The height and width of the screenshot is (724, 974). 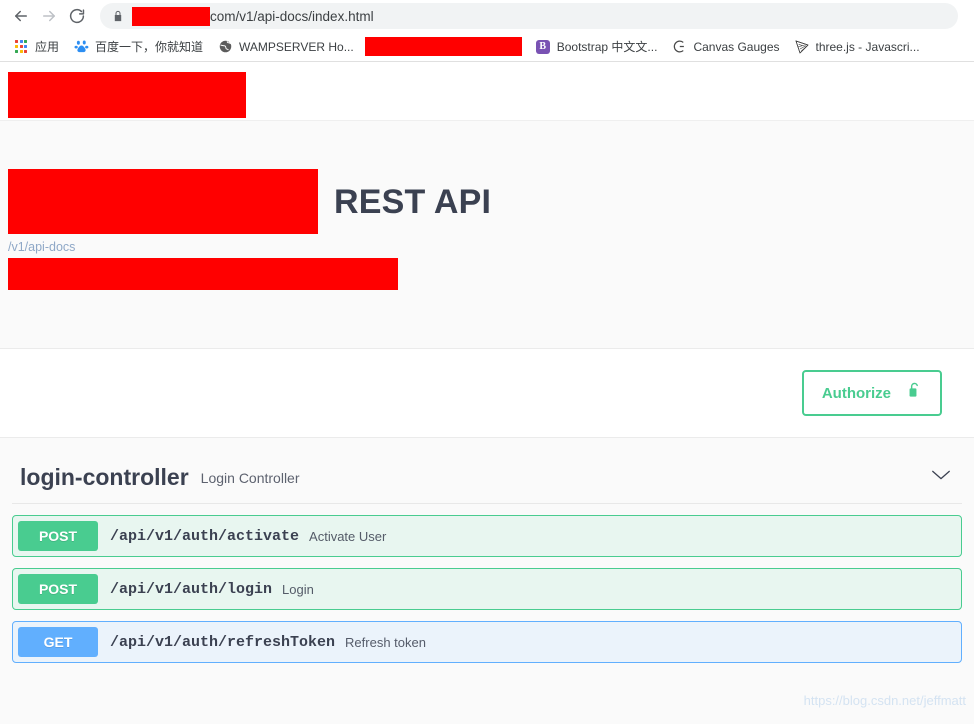 What do you see at coordinates (163, 201) in the screenshot?
I see `api-title-redacted-block` at bounding box center [163, 201].